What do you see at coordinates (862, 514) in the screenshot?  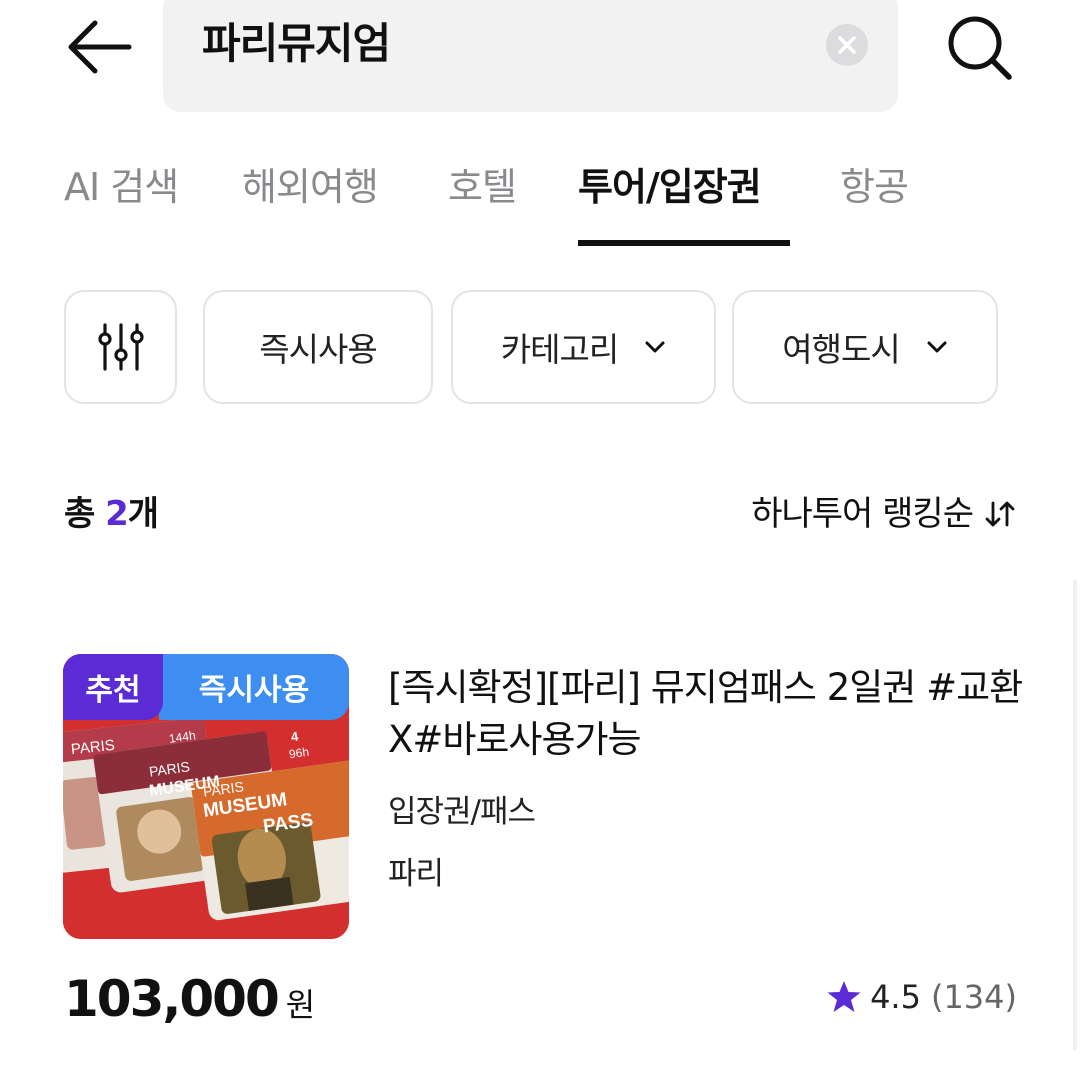 I see `sort-label: 하나투어 랭킹순` at bounding box center [862, 514].